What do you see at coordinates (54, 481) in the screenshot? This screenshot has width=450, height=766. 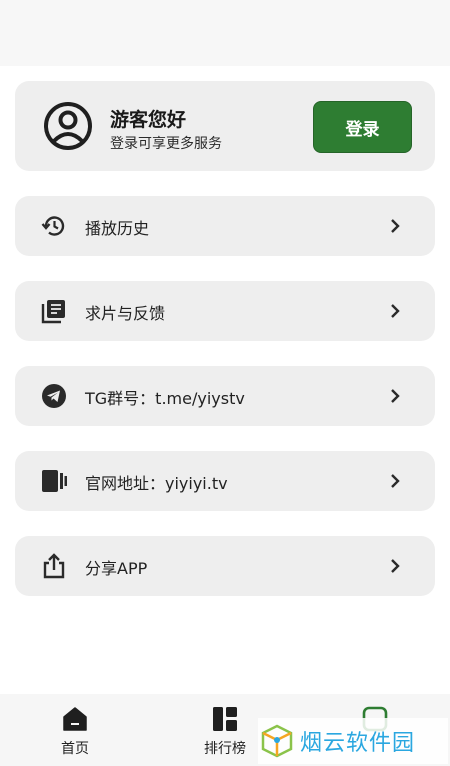 I see `website-icon` at bounding box center [54, 481].